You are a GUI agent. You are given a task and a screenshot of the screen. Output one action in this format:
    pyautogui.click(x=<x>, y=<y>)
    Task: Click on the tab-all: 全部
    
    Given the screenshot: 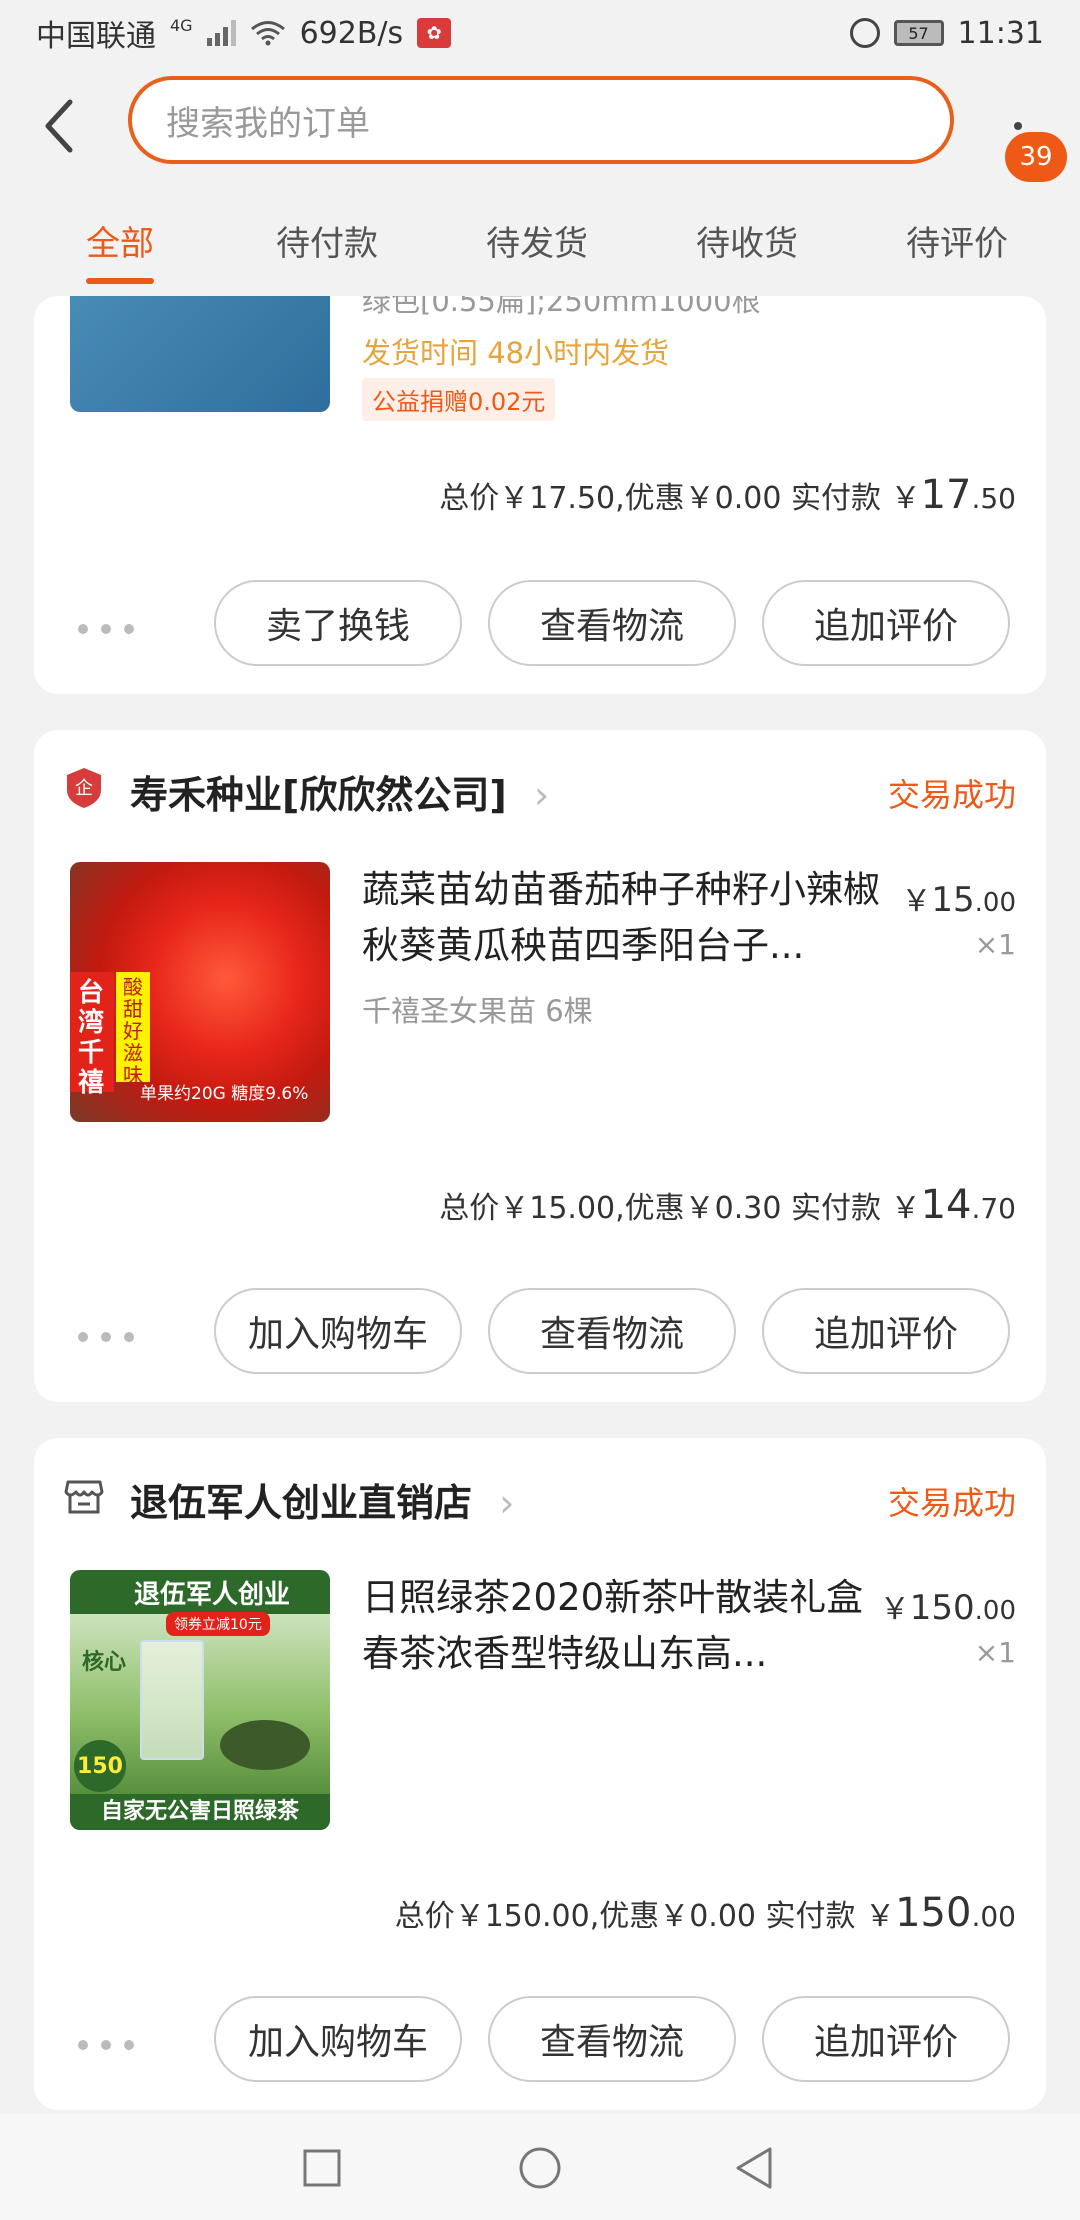 What is the action you would take?
    pyautogui.click(x=120, y=240)
    